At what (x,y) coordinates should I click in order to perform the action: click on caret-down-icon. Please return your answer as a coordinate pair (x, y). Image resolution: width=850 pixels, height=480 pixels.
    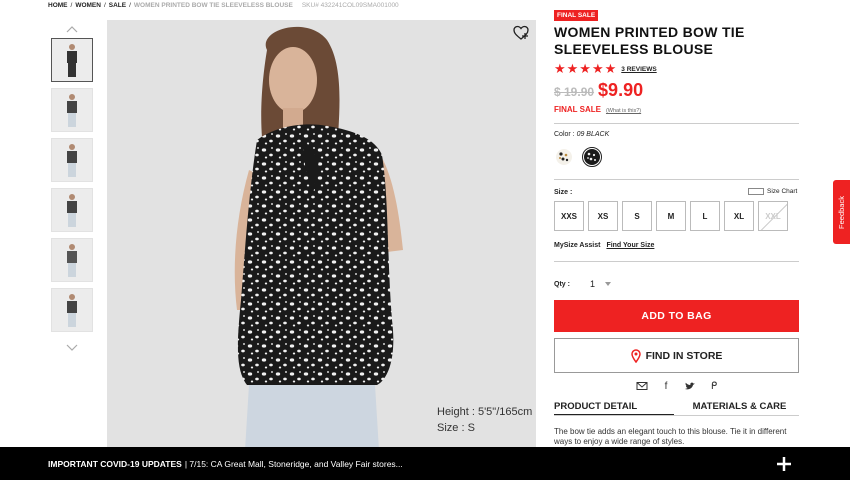
    Looking at the image, I should click on (608, 284).